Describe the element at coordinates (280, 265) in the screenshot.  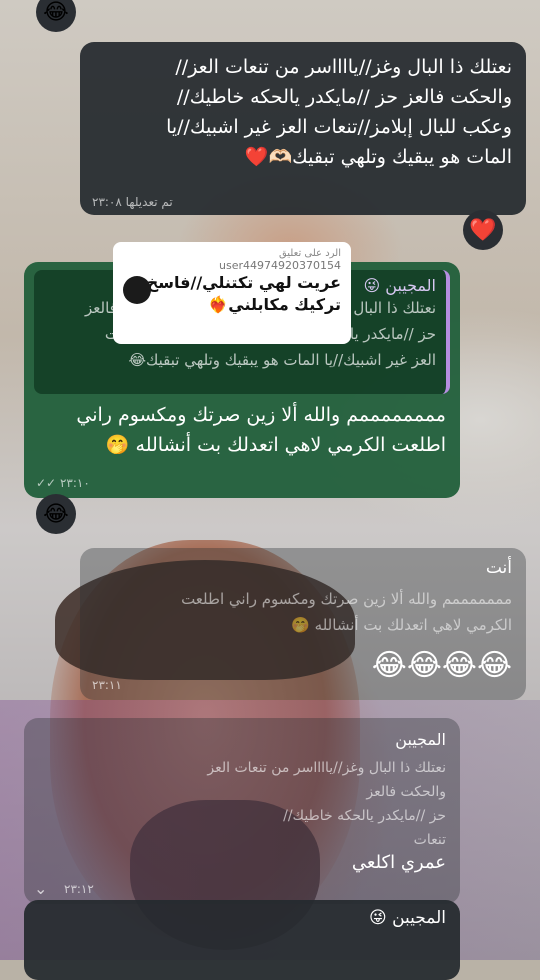
I see `reply-username: user44974920370154` at that location.